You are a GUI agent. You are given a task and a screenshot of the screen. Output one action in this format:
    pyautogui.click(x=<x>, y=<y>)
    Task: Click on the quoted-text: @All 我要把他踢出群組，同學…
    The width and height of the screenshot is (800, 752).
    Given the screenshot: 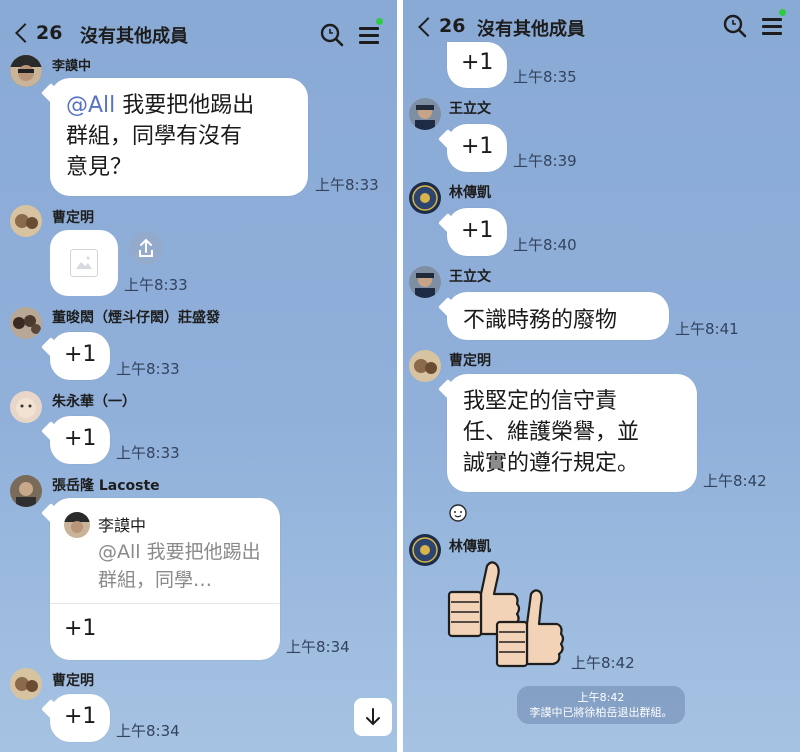 What is the action you would take?
    pyautogui.click(x=179, y=566)
    